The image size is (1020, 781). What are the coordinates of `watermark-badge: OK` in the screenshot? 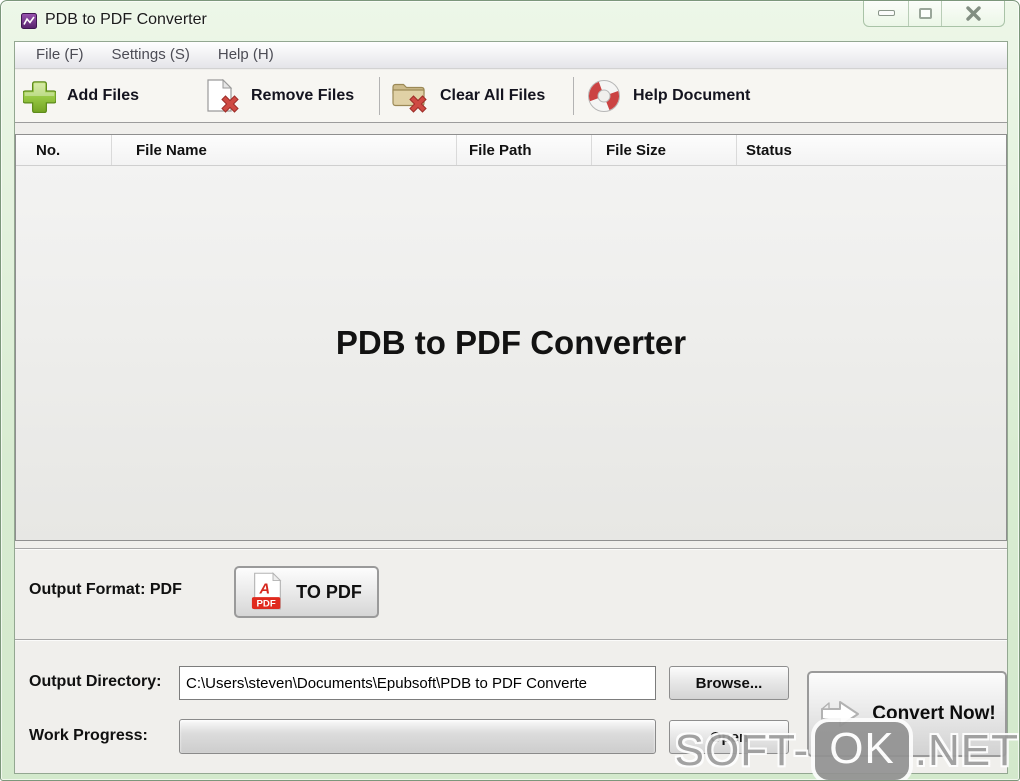 It's located at (862, 749).